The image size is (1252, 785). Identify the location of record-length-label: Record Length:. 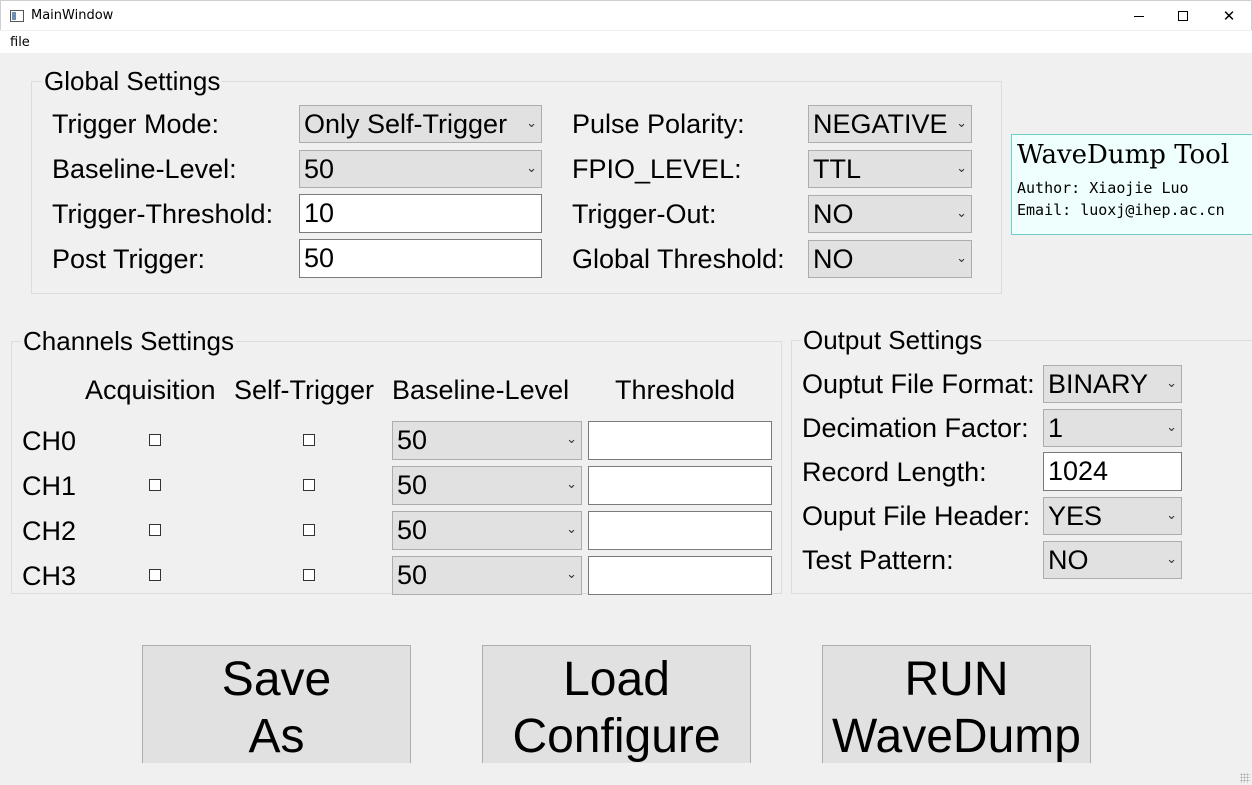
(894, 472).